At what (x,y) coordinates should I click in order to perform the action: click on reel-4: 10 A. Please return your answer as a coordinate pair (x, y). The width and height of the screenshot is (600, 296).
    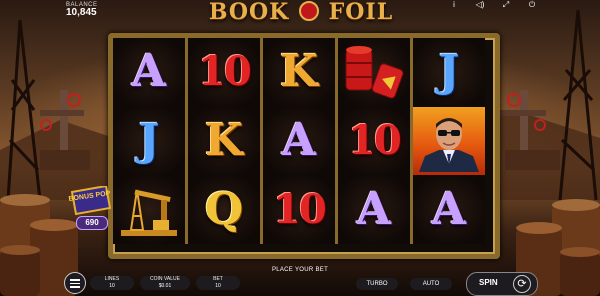
    Looking at the image, I should click on (375, 141).